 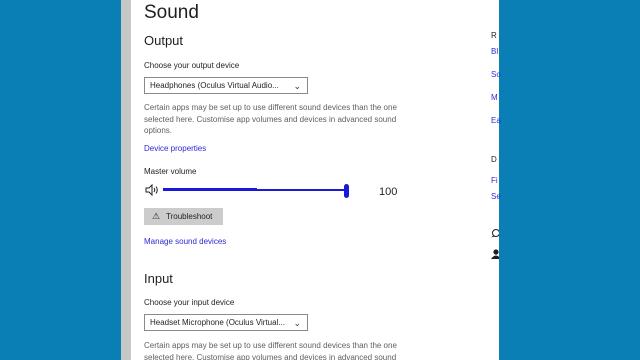 What do you see at coordinates (164, 40) in the screenshot?
I see `output-heading: Output` at bounding box center [164, 40].